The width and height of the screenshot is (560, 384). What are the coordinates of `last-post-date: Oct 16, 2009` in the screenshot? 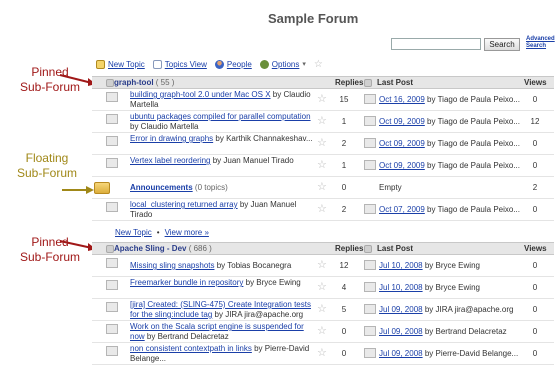 It's located at (402, 99).